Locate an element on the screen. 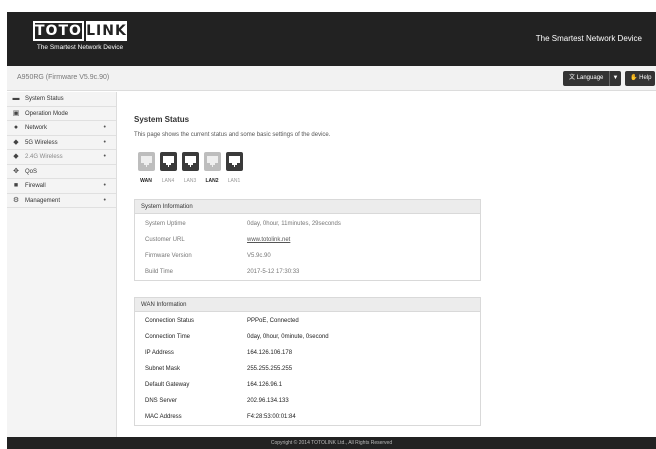  chevron-down-icon: ▼ is located at coordinates (615, 78).